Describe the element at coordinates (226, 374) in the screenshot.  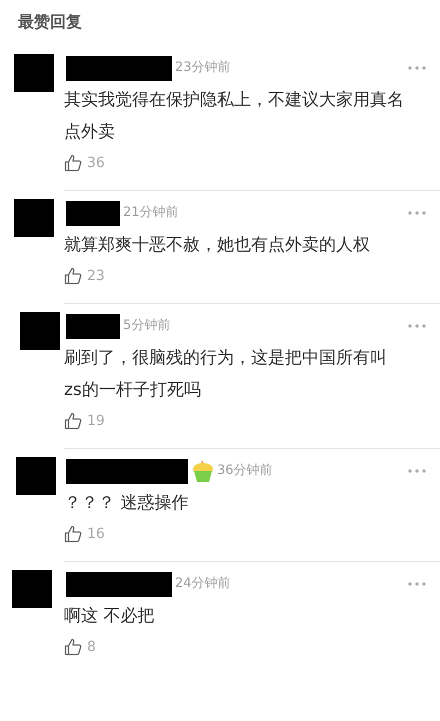
I see `comment-text: 刷到了，很脑残的行为，这是把中国所有叫zs的一杆子打死吗` at that location.